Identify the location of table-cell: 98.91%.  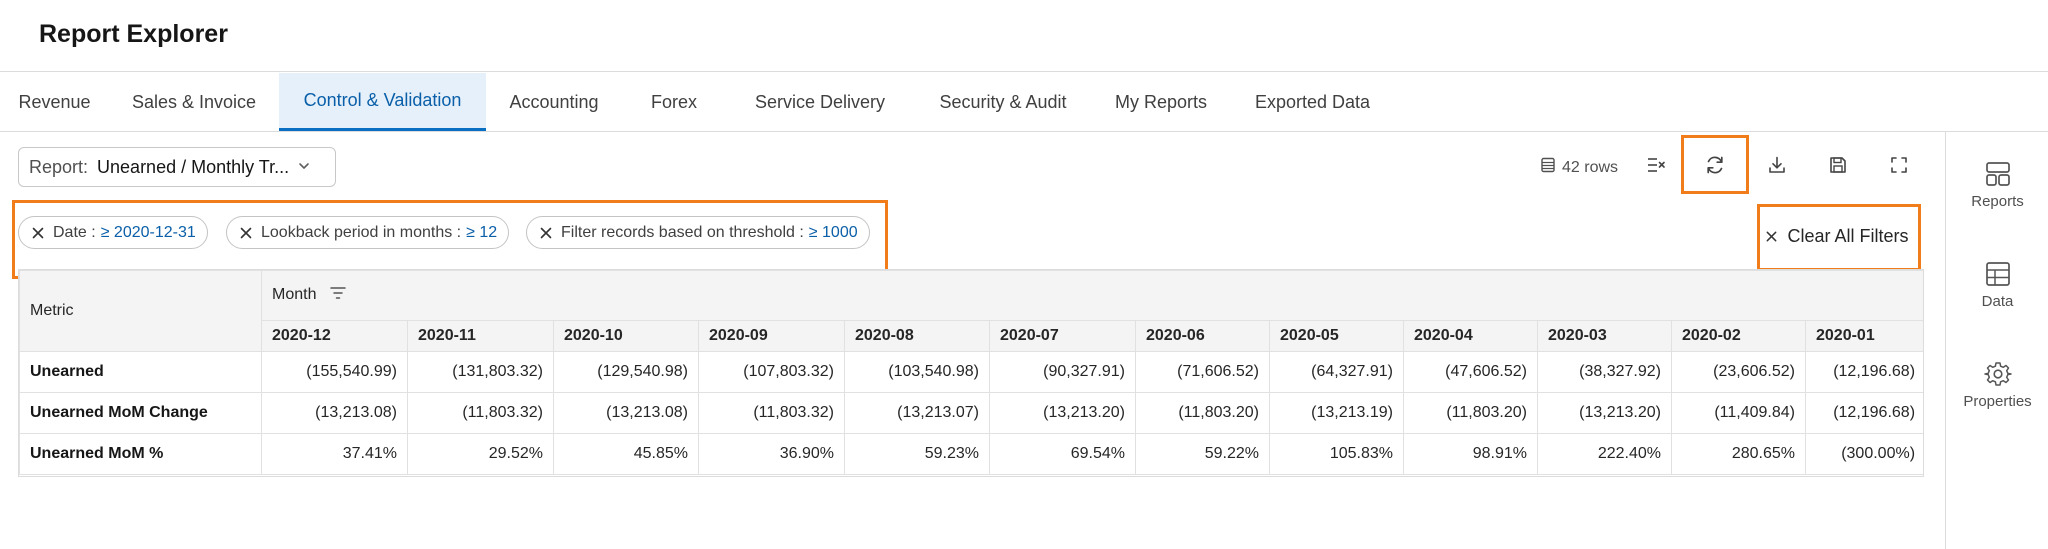
(1470, 454).